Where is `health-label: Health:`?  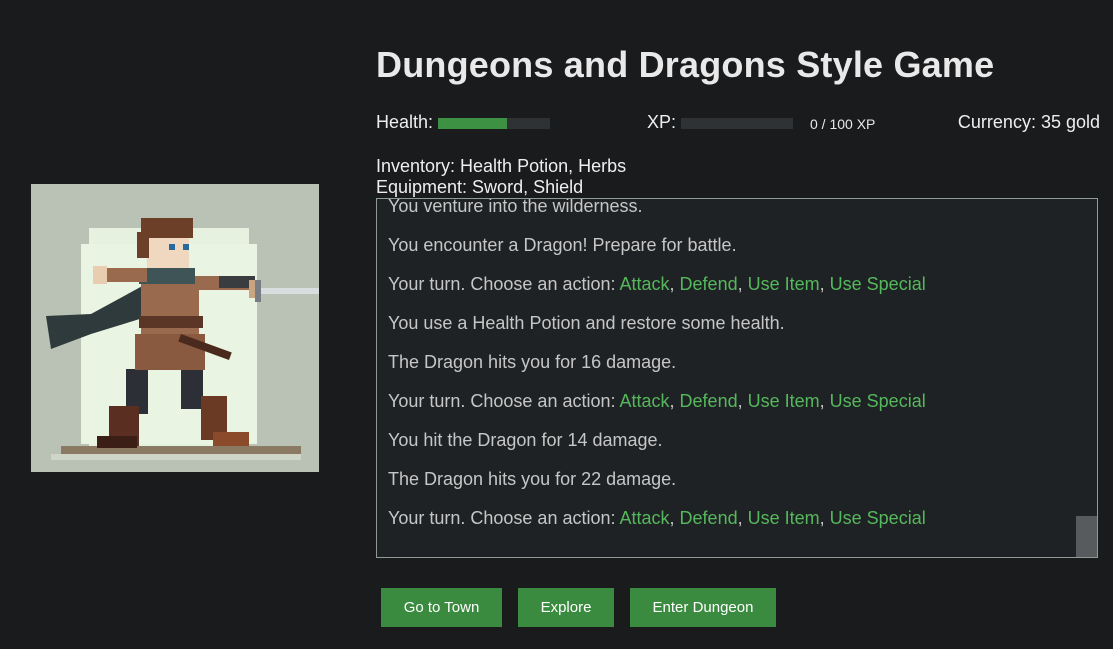
health-label: Health: is located at coordinates (405, 122).